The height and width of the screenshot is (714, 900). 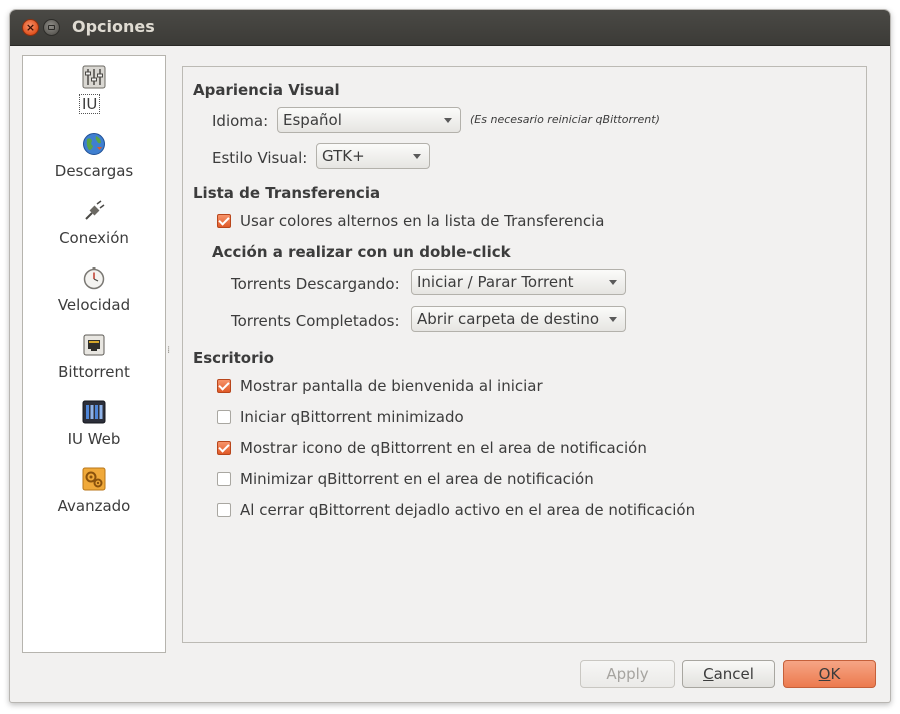 I want to click on window-title: Opciones, so click(x=113, y=26).